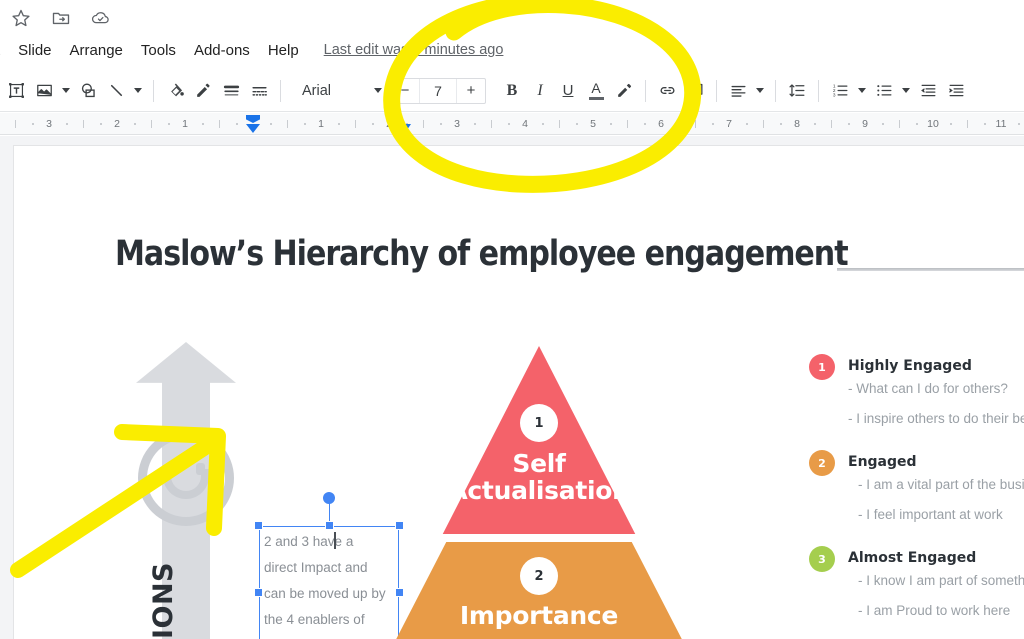 This screenshot has width=1024, height=639. I want to click on text-color-button: A, so click(596, 91).